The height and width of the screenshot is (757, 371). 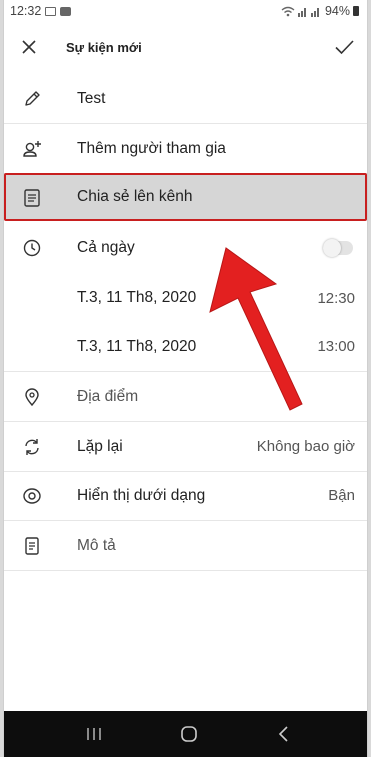 I want to click on share-to-channel-label: Chia sẻ lên kênh, so click(x=135, y=196).